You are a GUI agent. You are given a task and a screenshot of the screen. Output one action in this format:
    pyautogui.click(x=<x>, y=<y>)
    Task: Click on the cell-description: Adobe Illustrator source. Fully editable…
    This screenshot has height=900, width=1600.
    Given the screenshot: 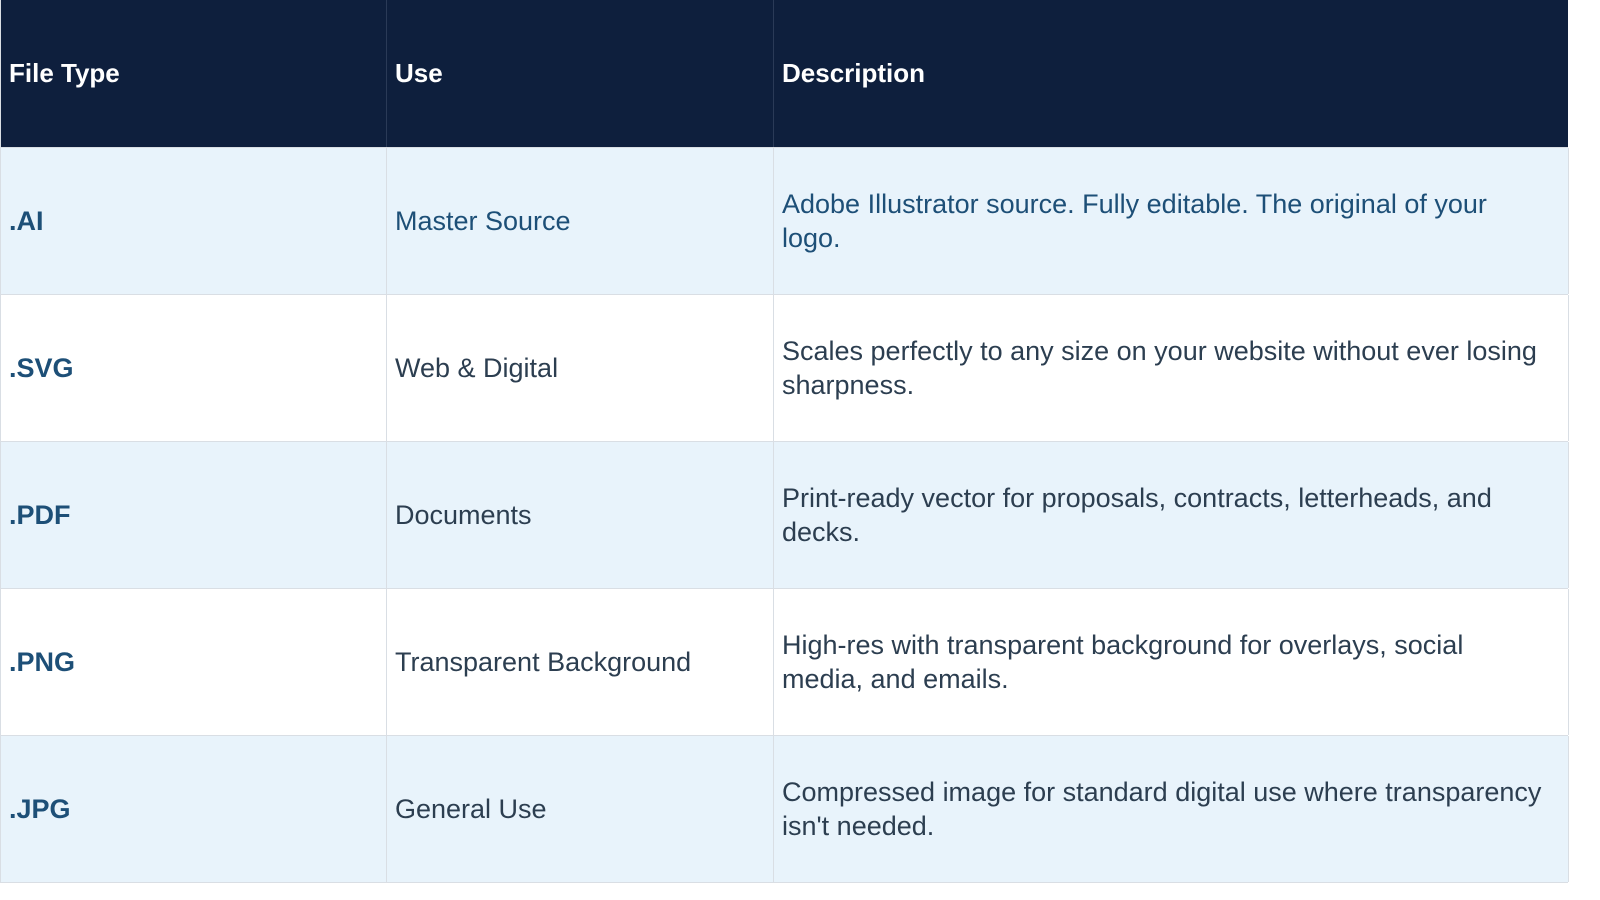 What is the action you would take?
    pyautogui.click(x=1171, y=221)
    